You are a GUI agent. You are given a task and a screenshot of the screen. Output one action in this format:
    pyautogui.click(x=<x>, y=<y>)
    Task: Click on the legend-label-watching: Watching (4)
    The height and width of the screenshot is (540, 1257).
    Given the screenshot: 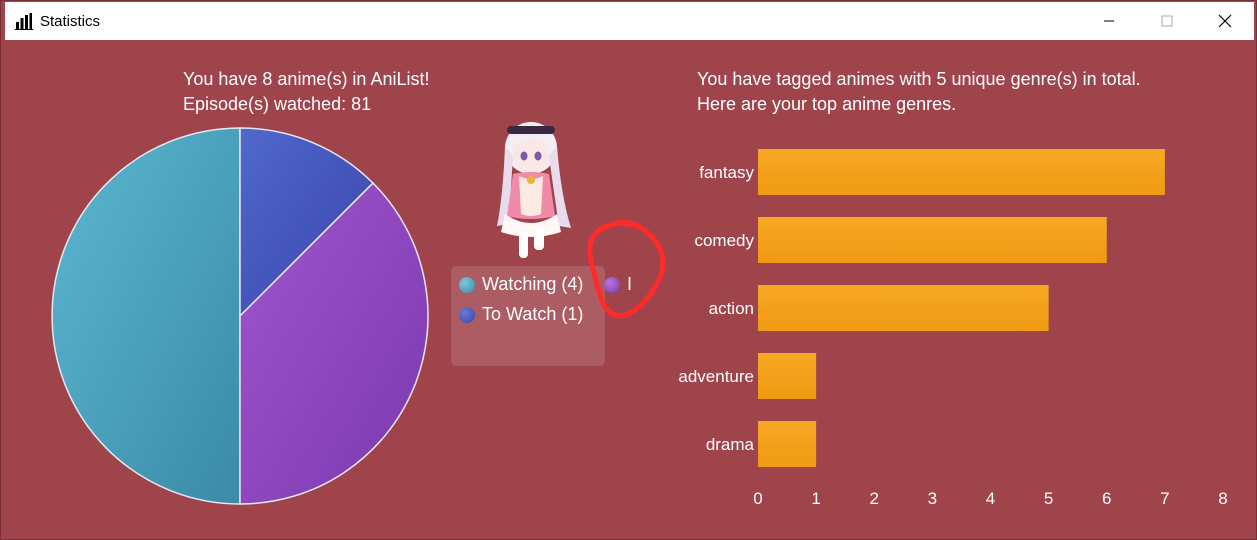 What is the action you would take?
    pyautogui.click(x=533, y=284)
    